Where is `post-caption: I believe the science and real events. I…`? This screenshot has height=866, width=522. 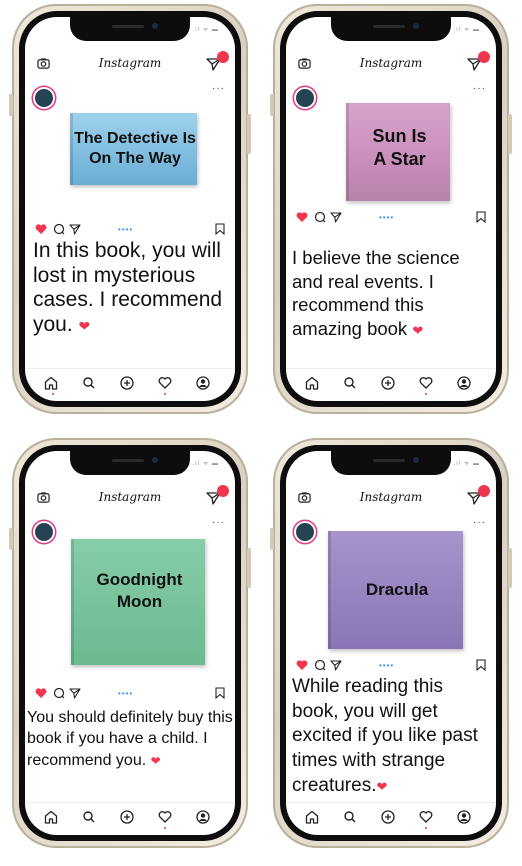 post-caption: I believe the science and real events. I… is located at coordinates (392, 293).